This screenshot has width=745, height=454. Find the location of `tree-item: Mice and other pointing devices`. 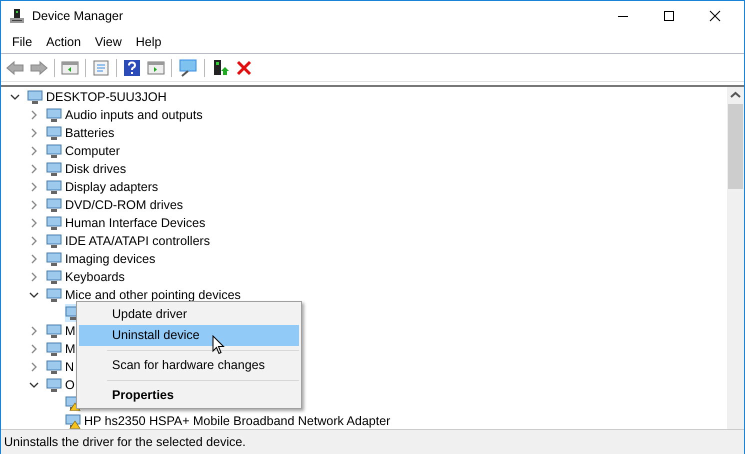

tree-item: Mice and other pointing devices is located at coordinates (145, 295).